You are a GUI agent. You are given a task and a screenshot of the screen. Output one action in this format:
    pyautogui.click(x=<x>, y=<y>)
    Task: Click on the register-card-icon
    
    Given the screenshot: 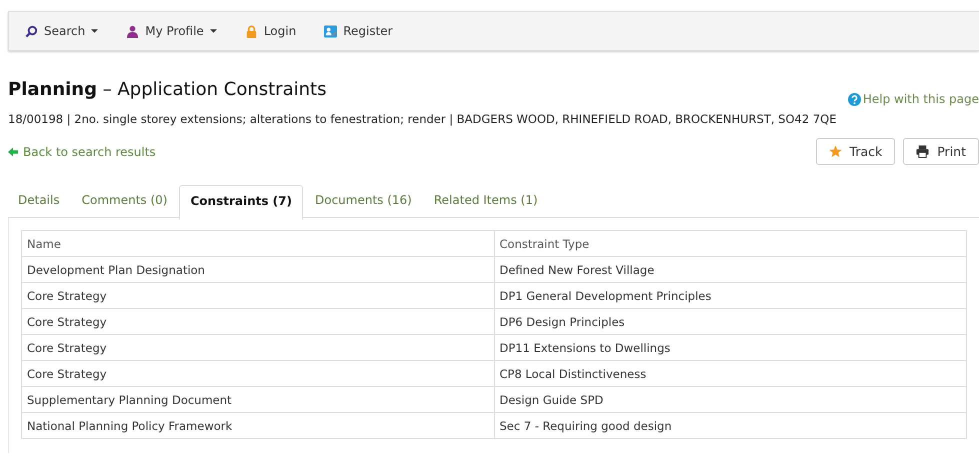 What is the action you would take?
    pyautogui.click(x=331, y=31)
    